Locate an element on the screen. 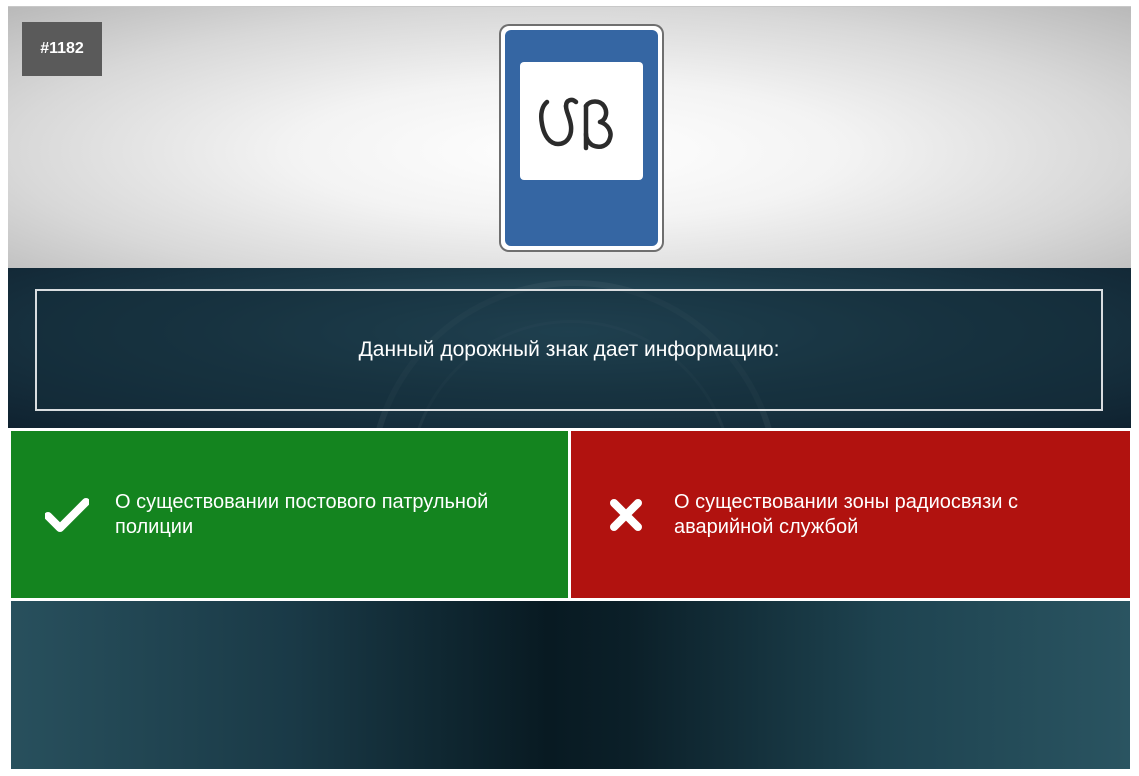 This screenshot has height=776, width=1139. road-sign-blue-field is located at coordinates (581, 138).